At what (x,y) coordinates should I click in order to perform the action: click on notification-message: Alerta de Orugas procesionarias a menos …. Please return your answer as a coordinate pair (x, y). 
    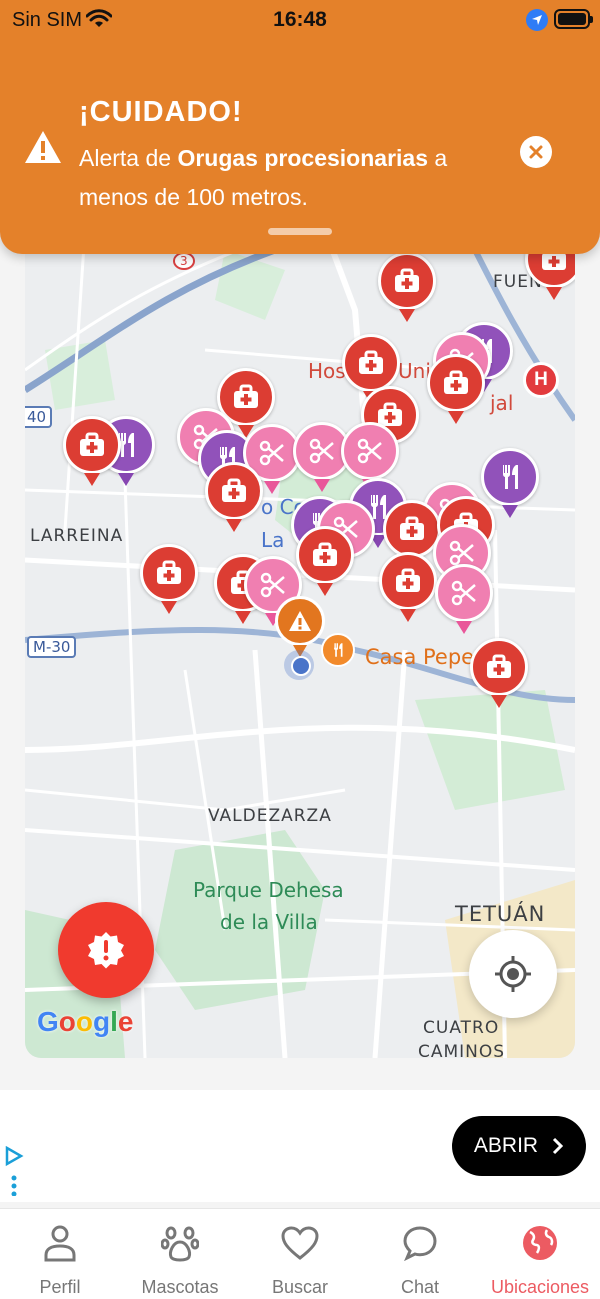
    Looking at the image, I should click on (263, 177).